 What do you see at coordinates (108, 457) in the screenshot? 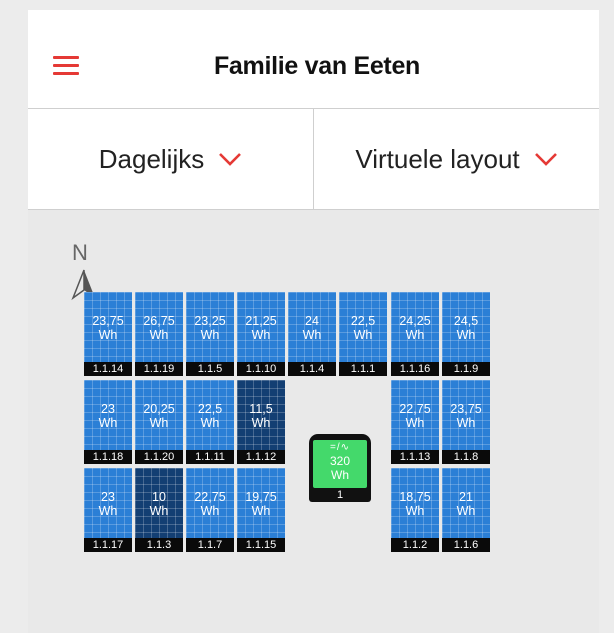
I see `panel-id: 1.1.18` at bounding box center [108, 457].